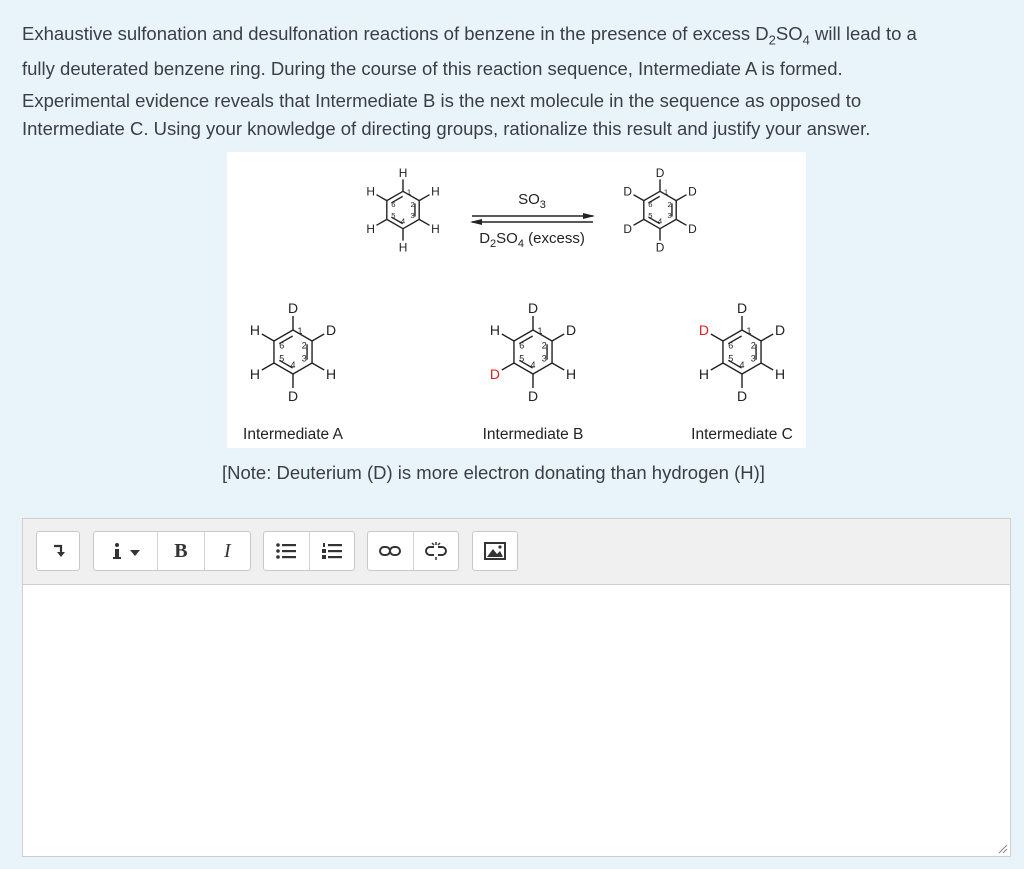  Describe the element at coordinates (742, 434) in the screenshot. I see `caption-intermediate-c: Intermediate C` at that location.